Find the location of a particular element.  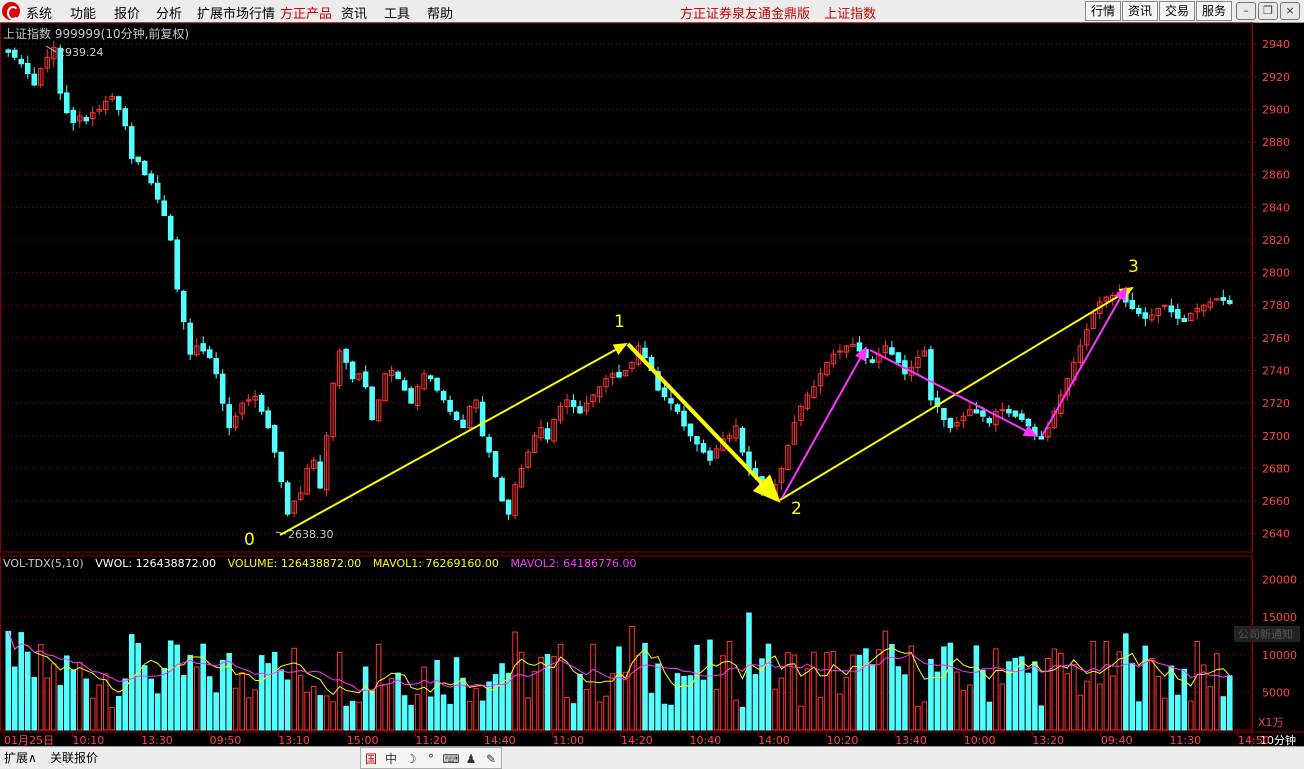

moon-icon: ☽ is located at coordinates (411, 759).